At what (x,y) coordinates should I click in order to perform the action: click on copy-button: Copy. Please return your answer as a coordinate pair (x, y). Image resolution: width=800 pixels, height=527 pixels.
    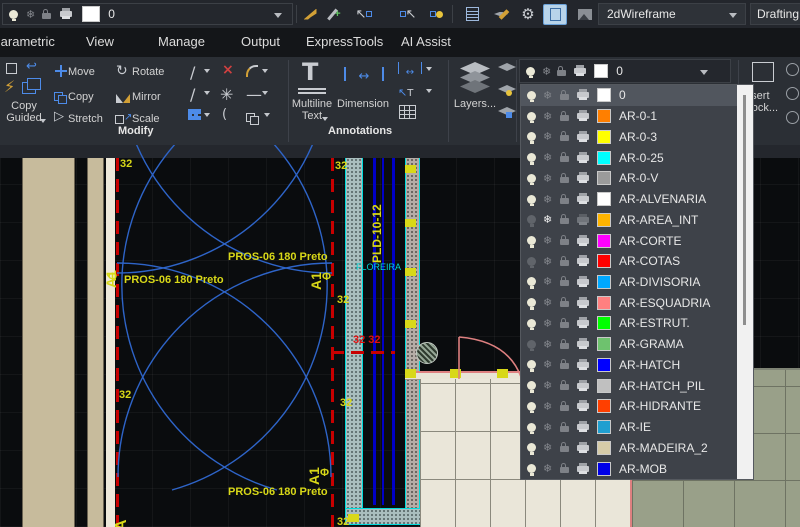
    Looking at the image, I should click on (81, 97).